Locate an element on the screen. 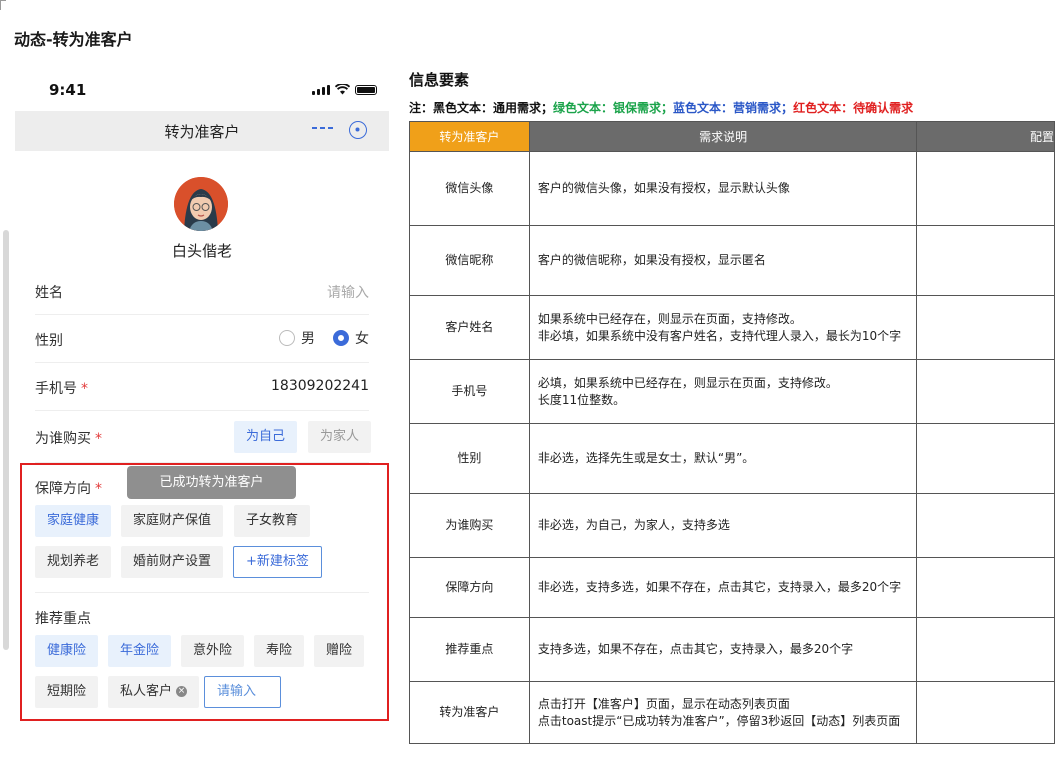  nav-title: 转为准客户 is located at coordinates (202, 132).